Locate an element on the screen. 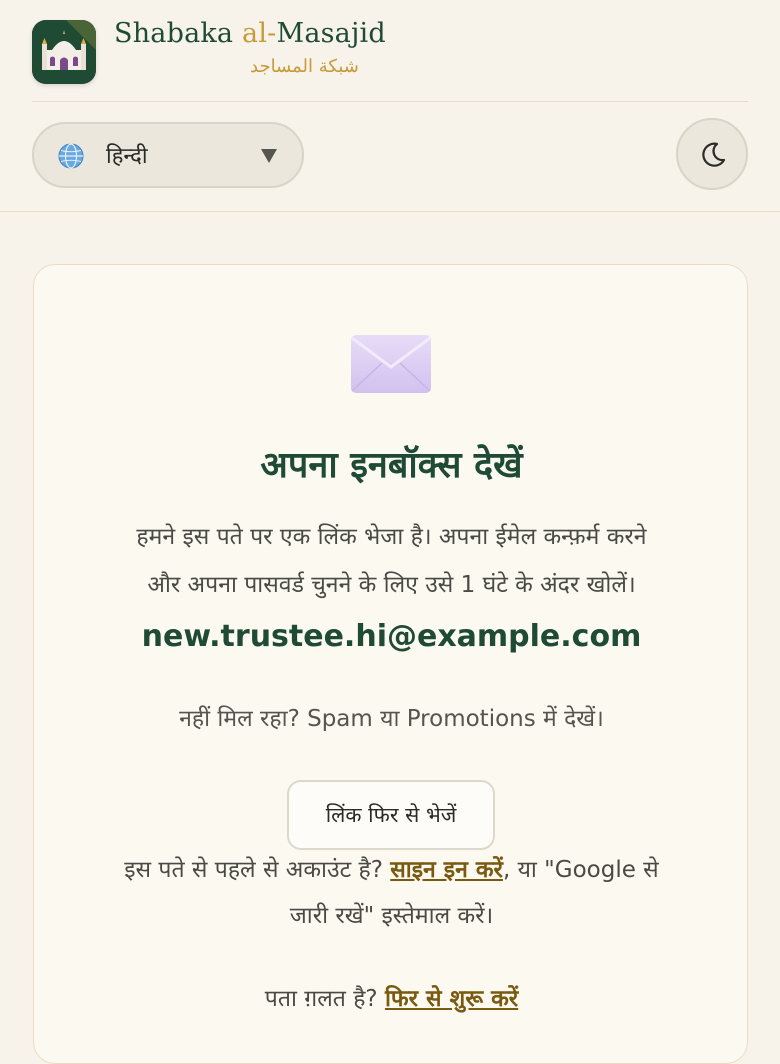 The image size is (780, 1064). brand-name-part: Masajid is located at coordinates (331, 33).